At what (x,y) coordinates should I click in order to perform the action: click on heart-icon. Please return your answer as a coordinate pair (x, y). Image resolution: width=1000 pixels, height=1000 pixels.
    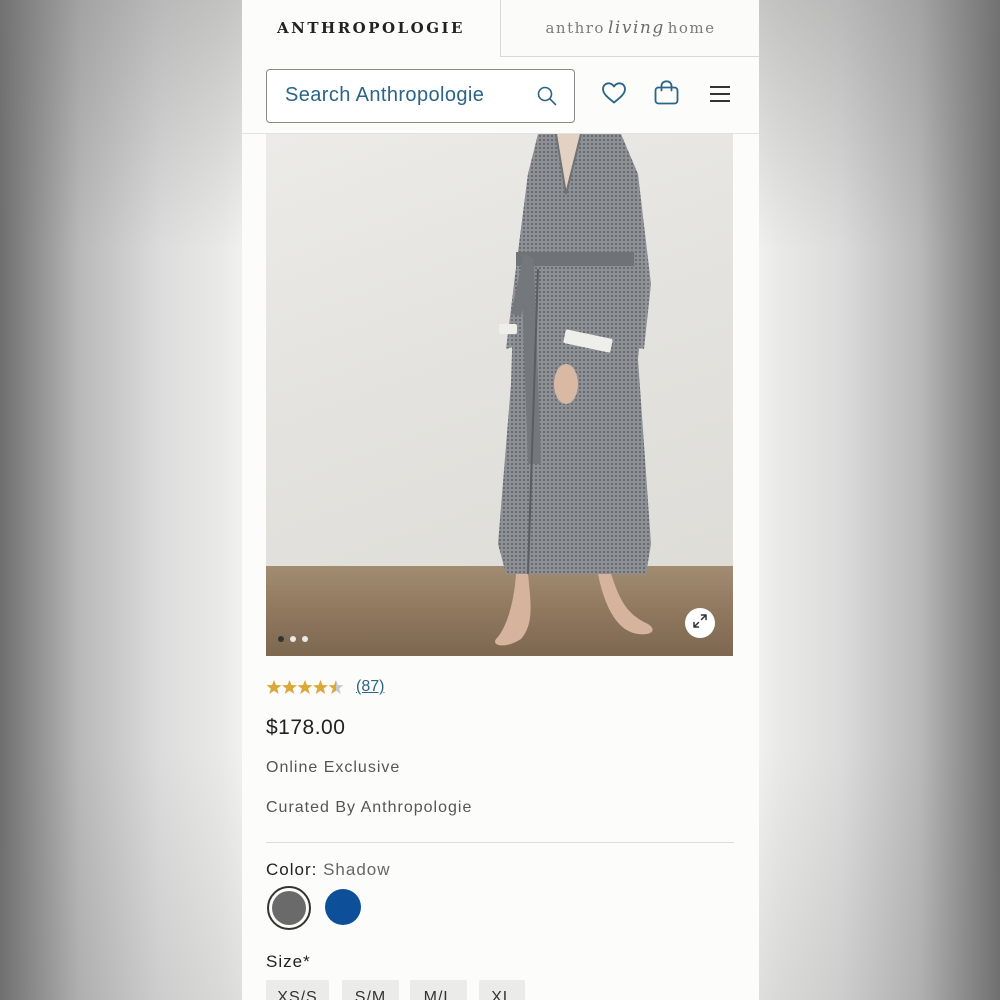
    Looking at the image, I should click on (614, 95).